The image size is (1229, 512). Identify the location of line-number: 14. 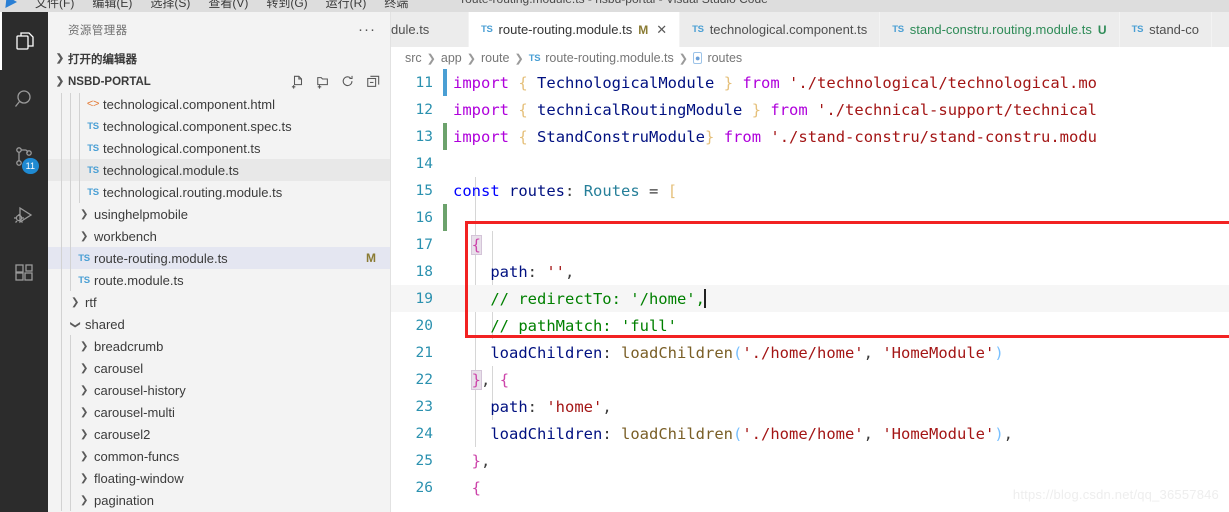
(424, 163).